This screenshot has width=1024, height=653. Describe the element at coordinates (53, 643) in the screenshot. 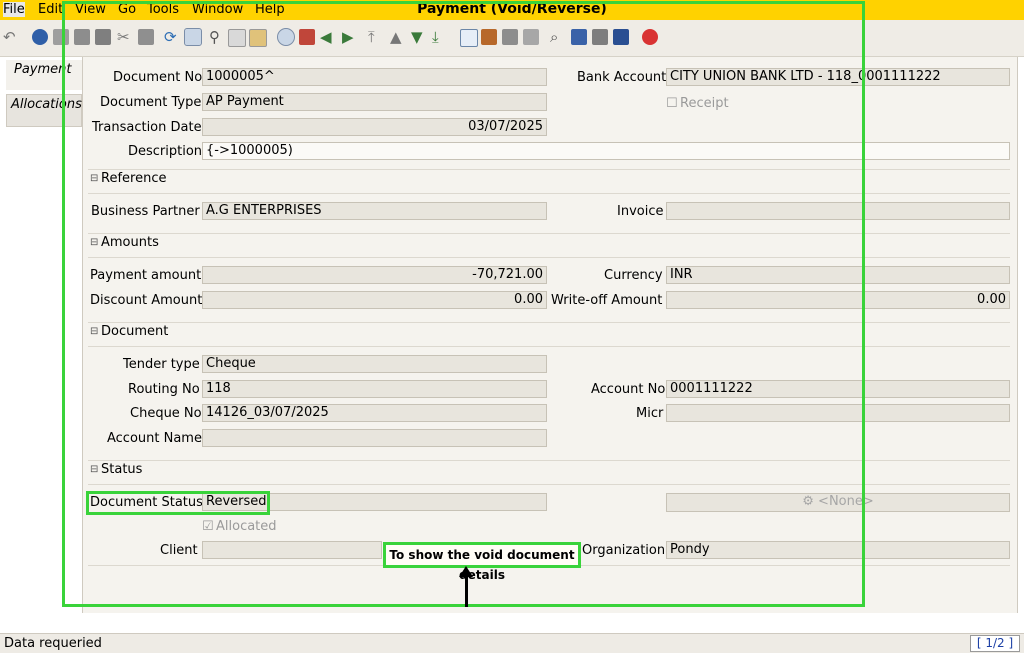

I see `status-message: Data requeried` at that location.